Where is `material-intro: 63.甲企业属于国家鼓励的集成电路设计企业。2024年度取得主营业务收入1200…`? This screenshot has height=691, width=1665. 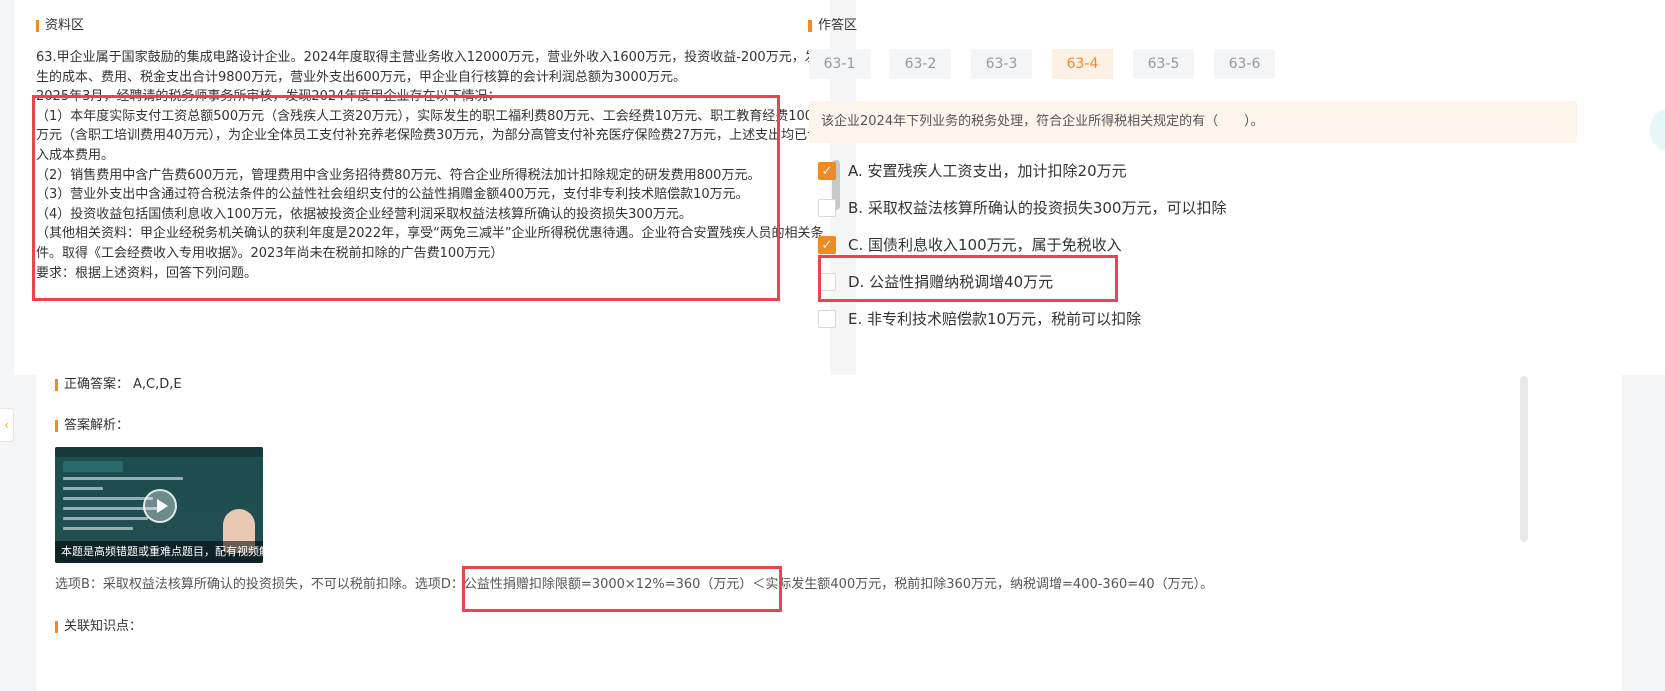 material-intro: 63.甲企业属于国家鼓励的集成电路设计企业。2024年度取得主营业务收入1200… is located at coordinates (427, 67).